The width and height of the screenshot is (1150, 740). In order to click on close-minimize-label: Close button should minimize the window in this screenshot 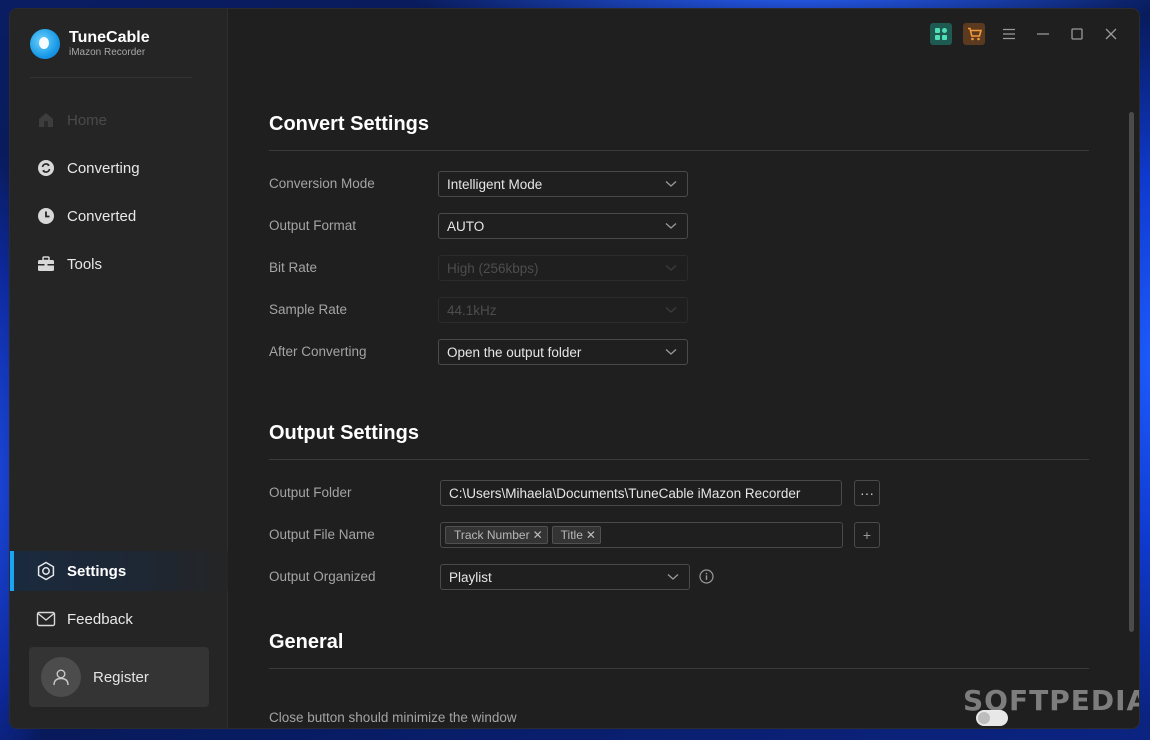, I will do `click(393, 717)`.